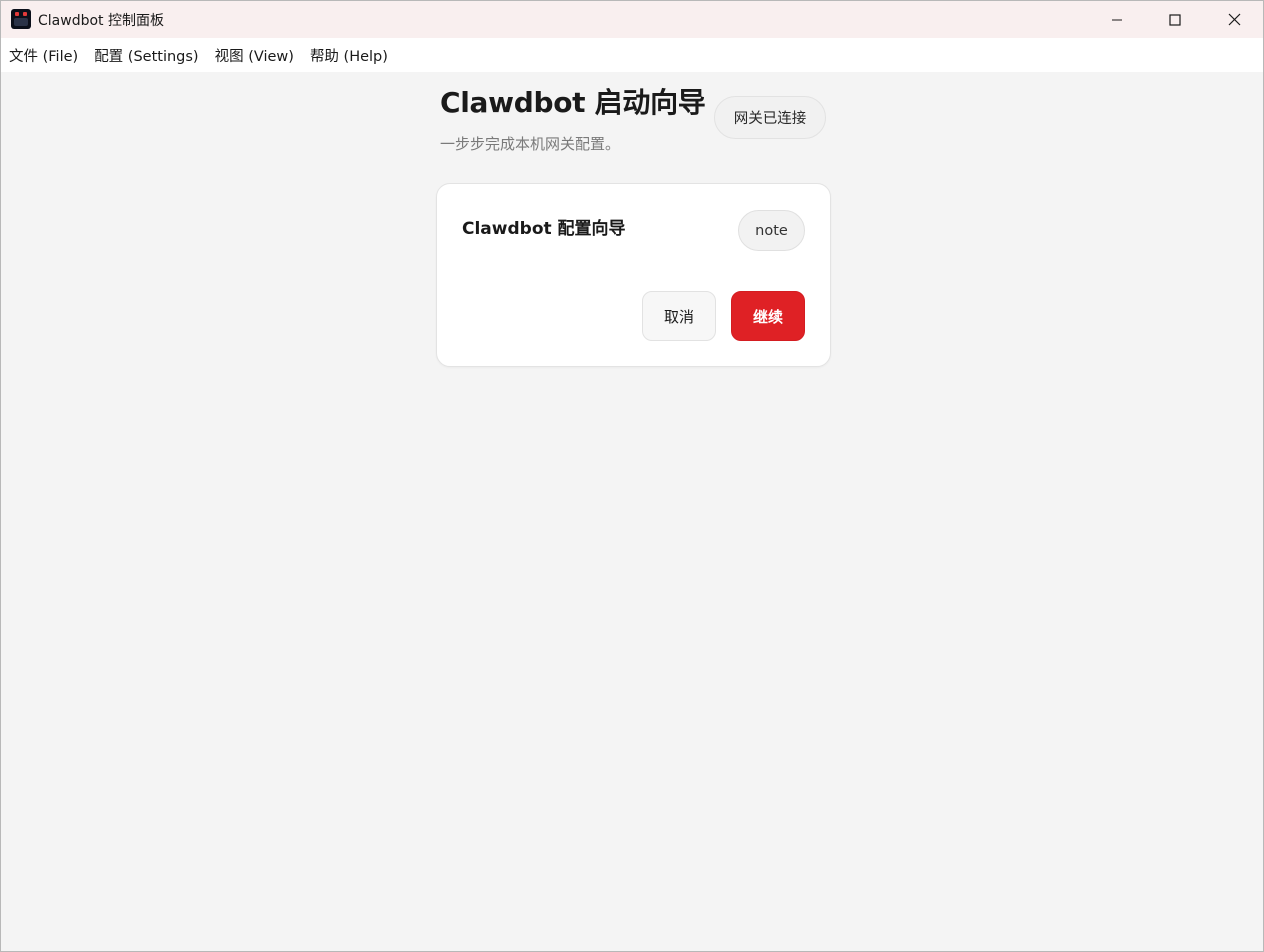  Describe the element at coordinates (43, 55) in the screenshot. I see `menu-file: 文件 (File)` at that location.